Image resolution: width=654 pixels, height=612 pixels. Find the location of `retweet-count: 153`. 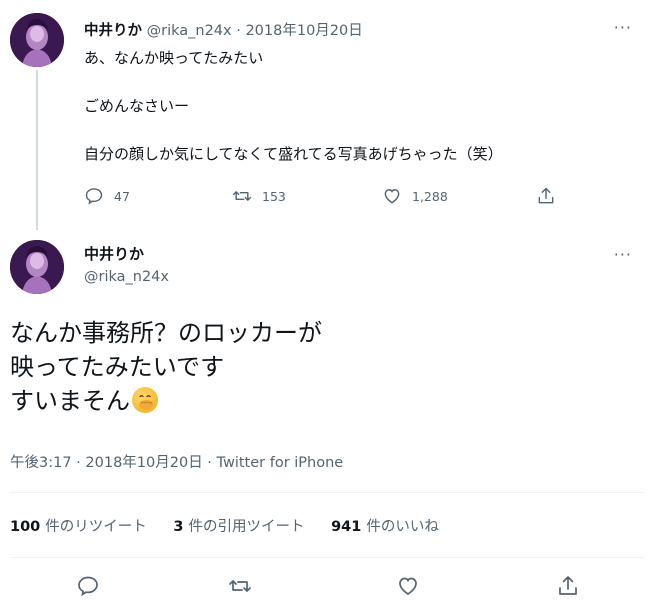

retweet-count: 153 is located at coordinates (274, 196).